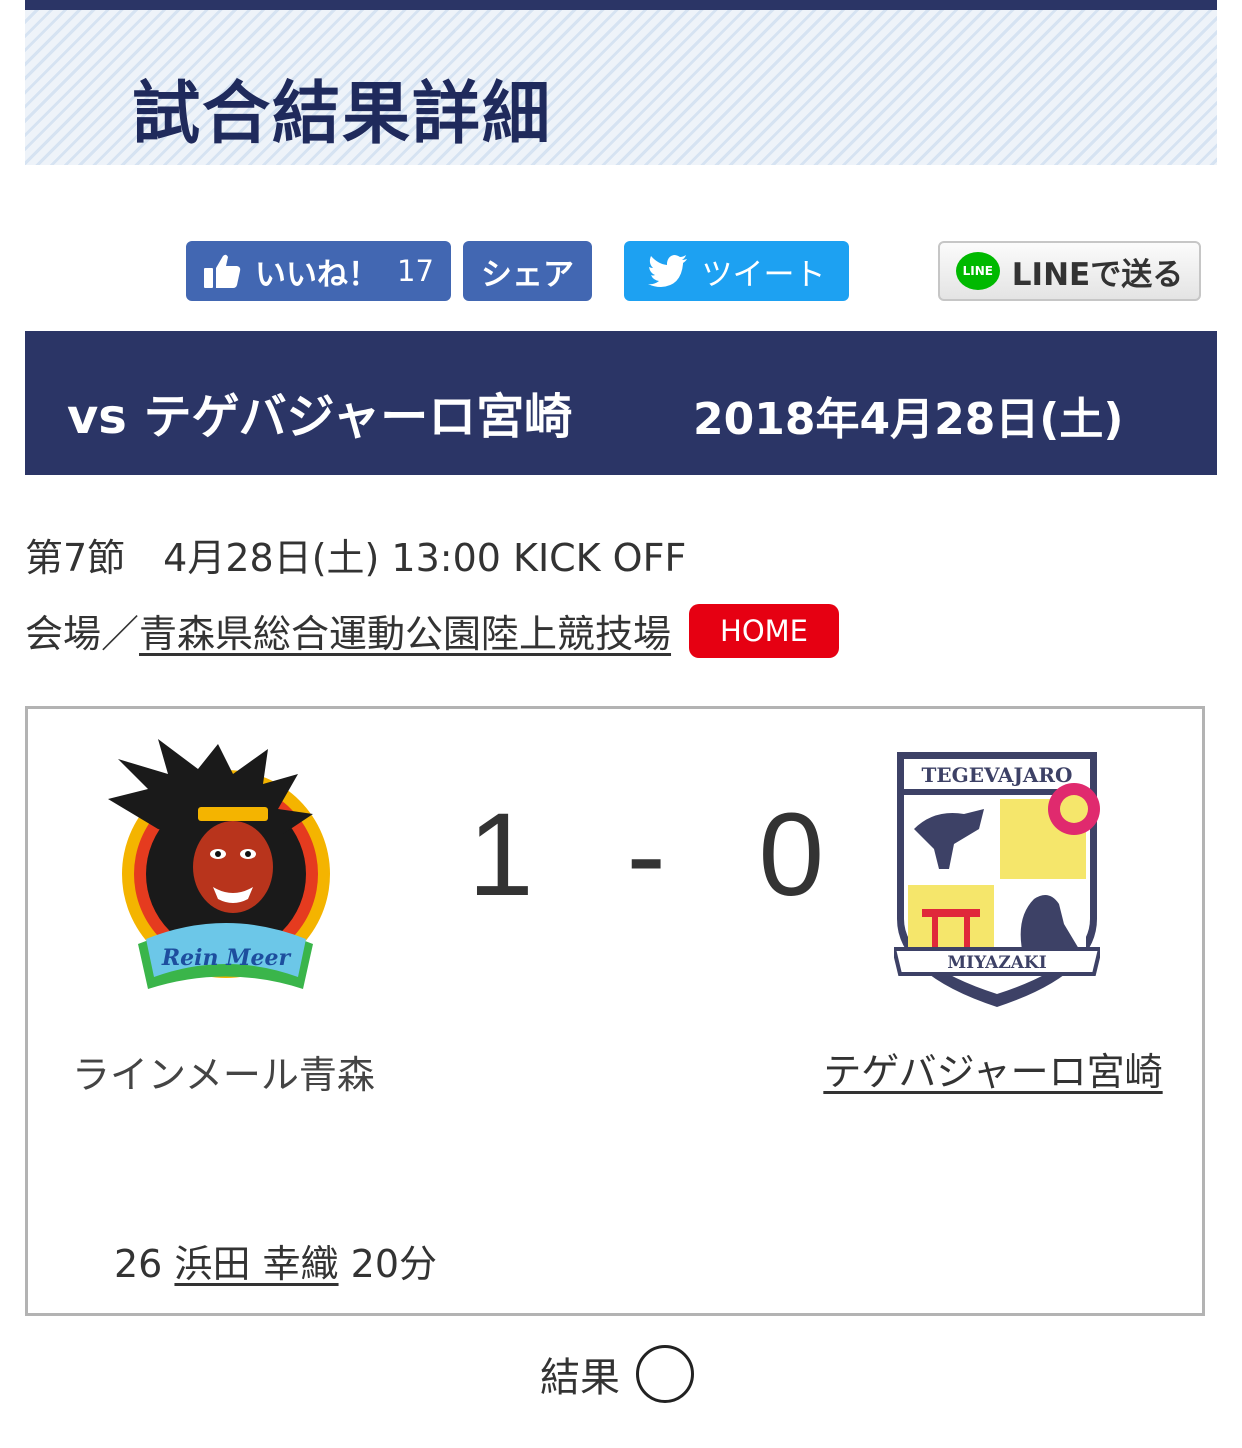 The width and height of the screenshot is (1242, 1448). Describe the element at coordinates (223, 1075) in the screenshot. I see `home-team-name: ラインメール青森` at that location.